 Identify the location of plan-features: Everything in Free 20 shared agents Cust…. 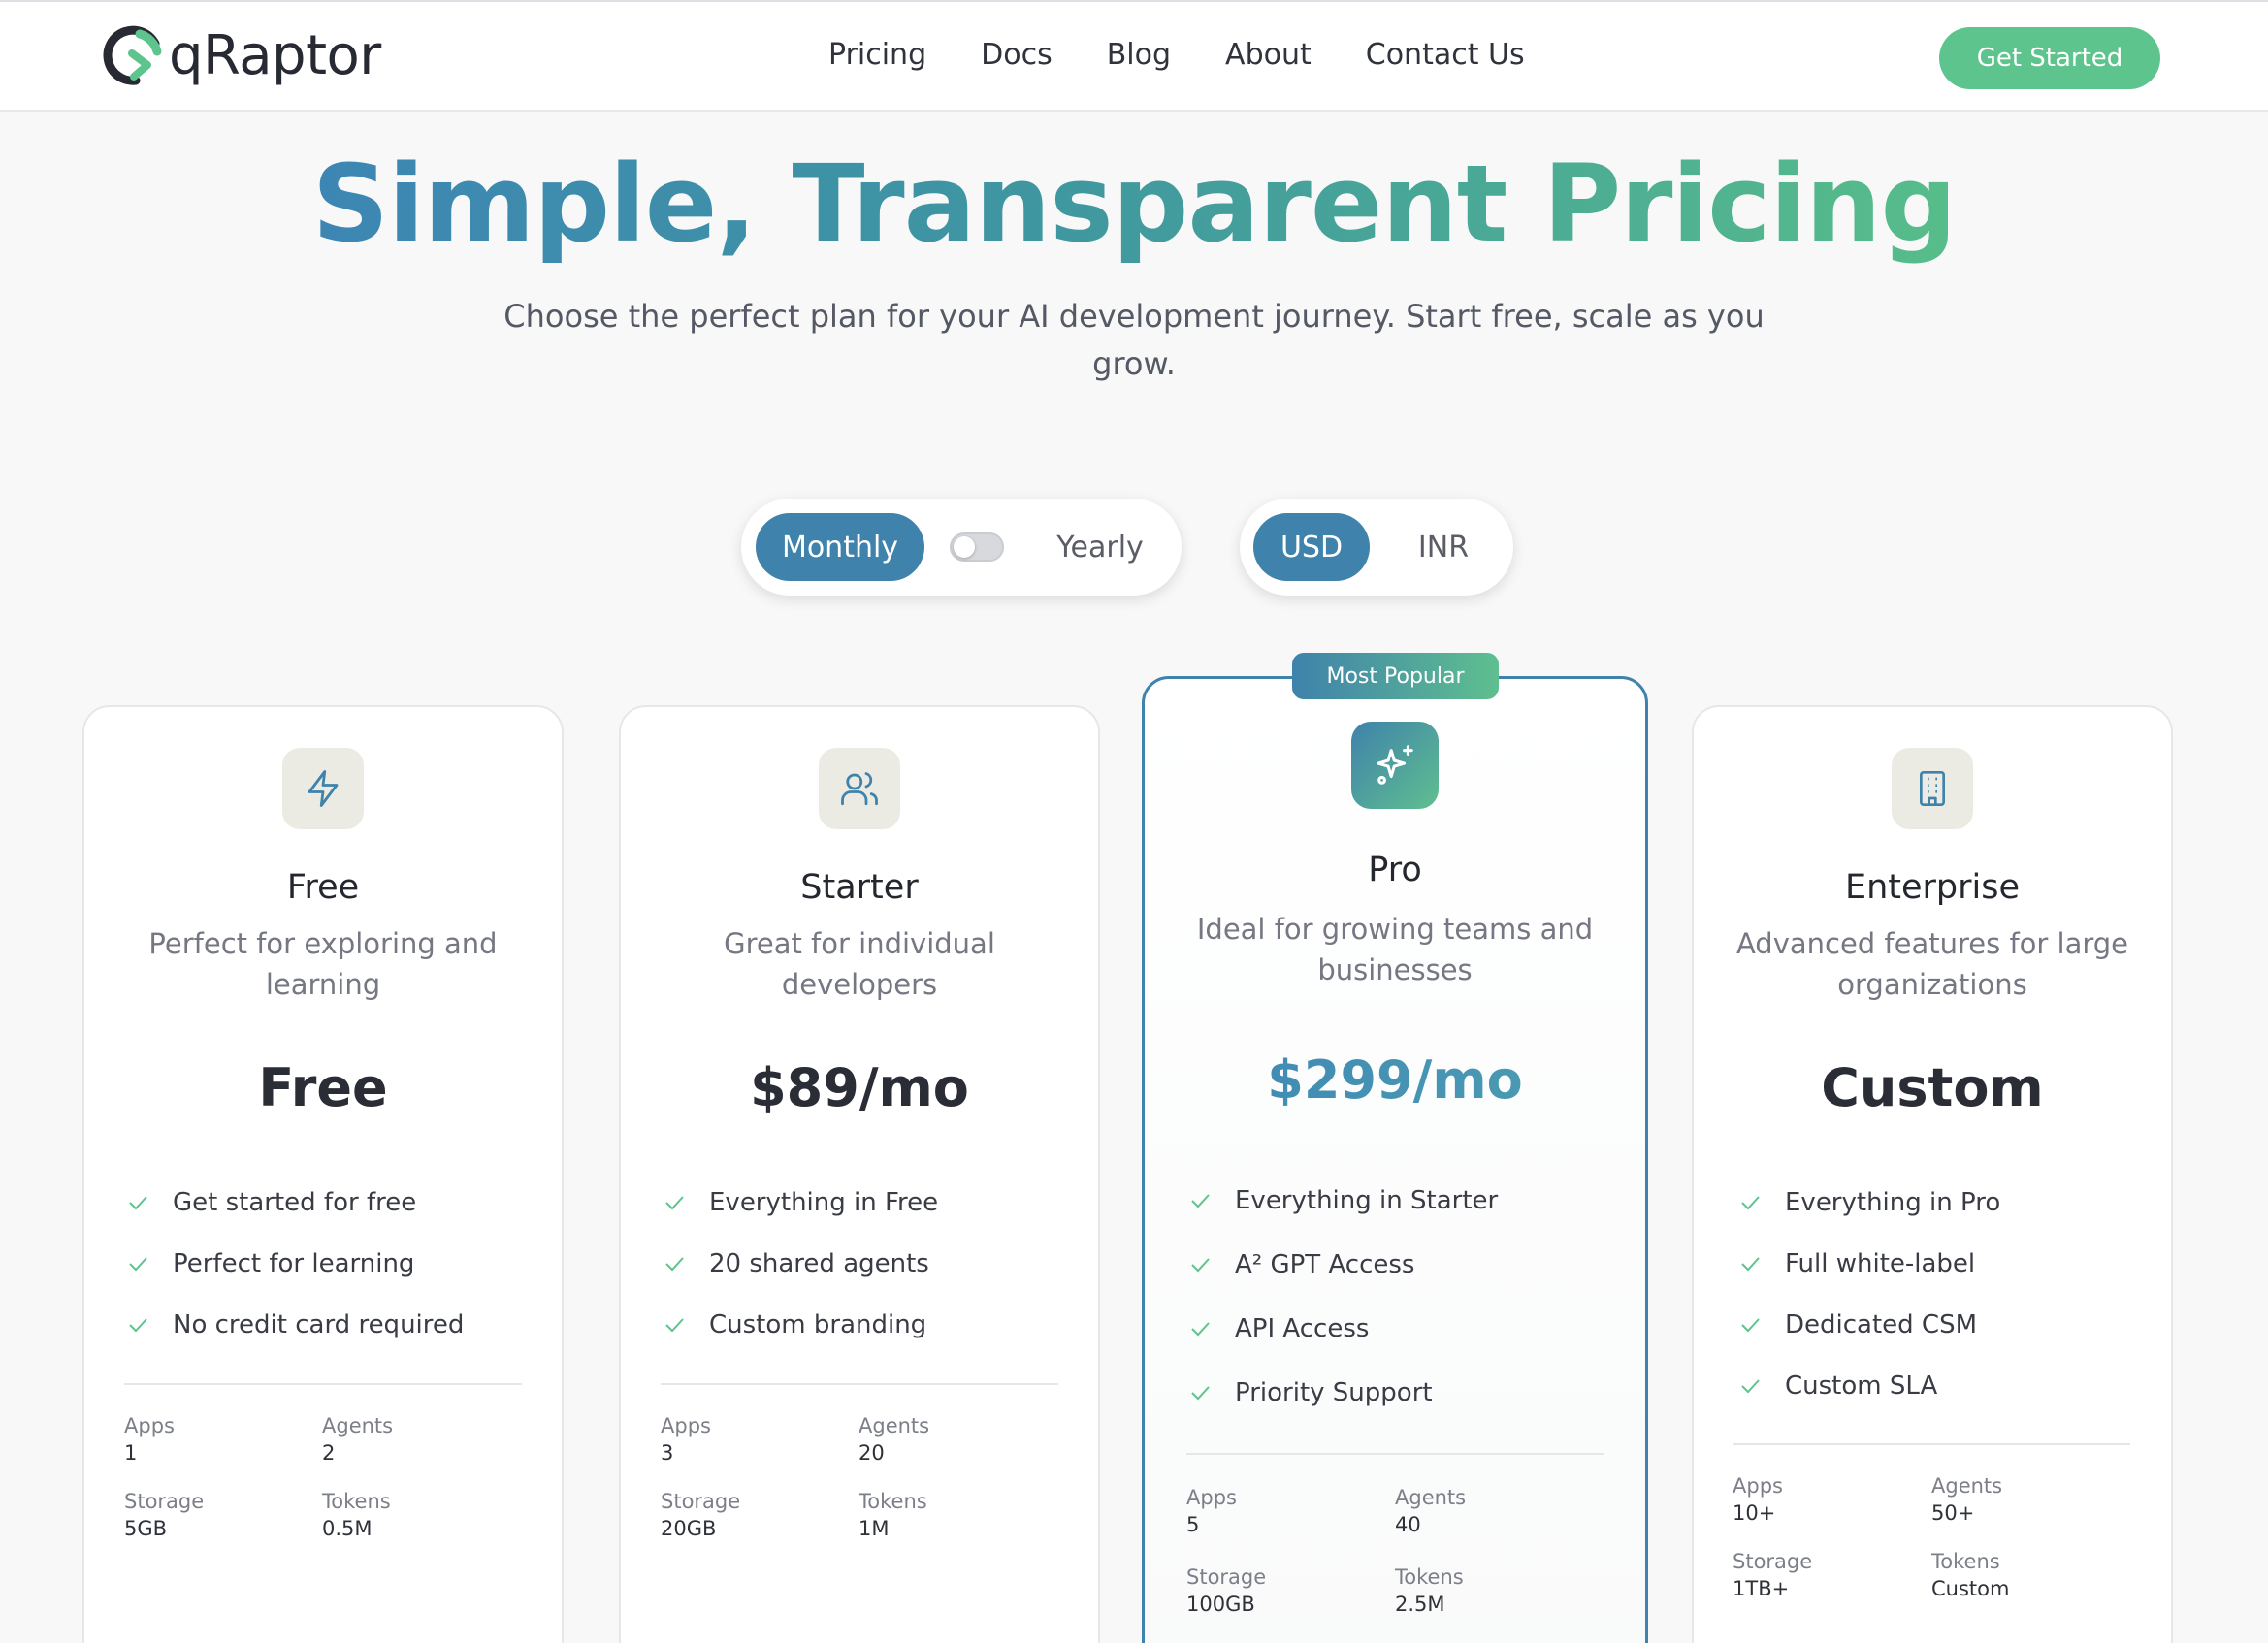
(800, 1263).